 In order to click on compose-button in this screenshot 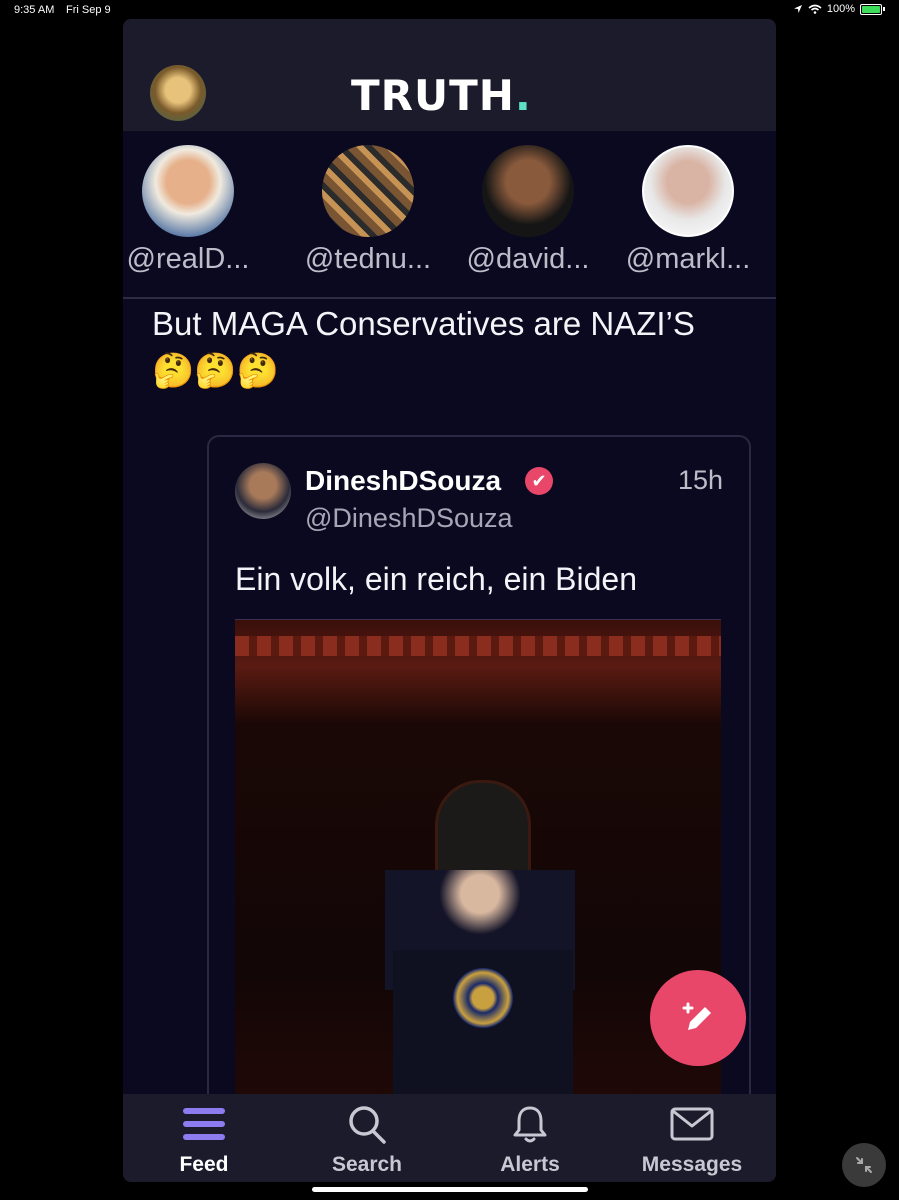, I will do `click(698, 1018)`.